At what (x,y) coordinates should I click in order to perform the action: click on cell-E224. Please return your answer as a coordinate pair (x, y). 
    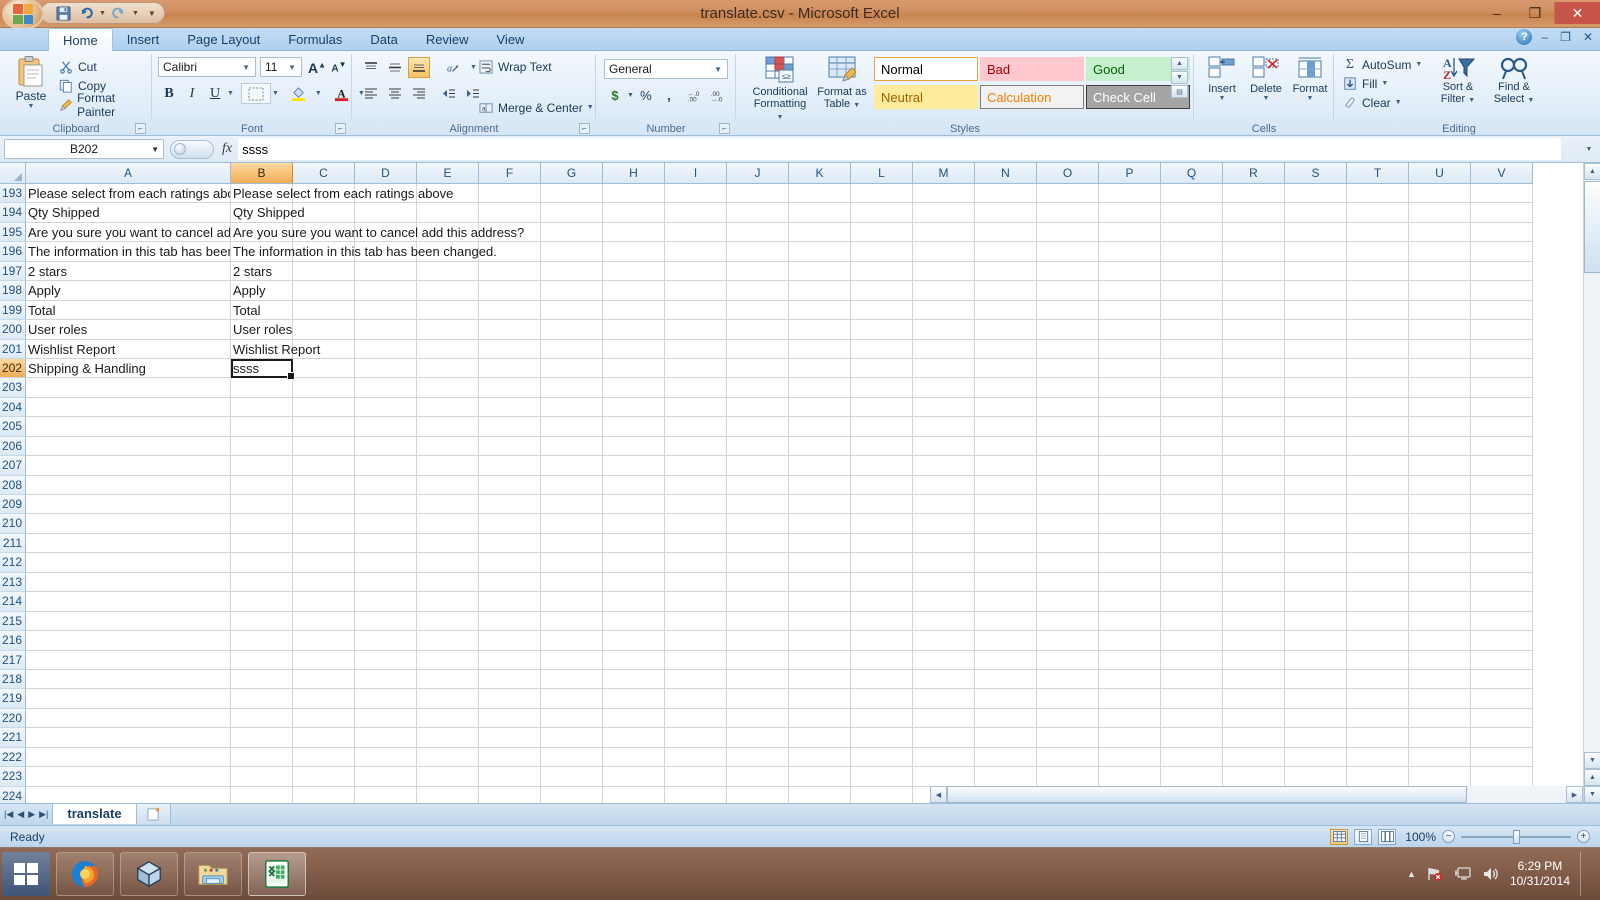
    Looking at the image, I should click on (448, 794).